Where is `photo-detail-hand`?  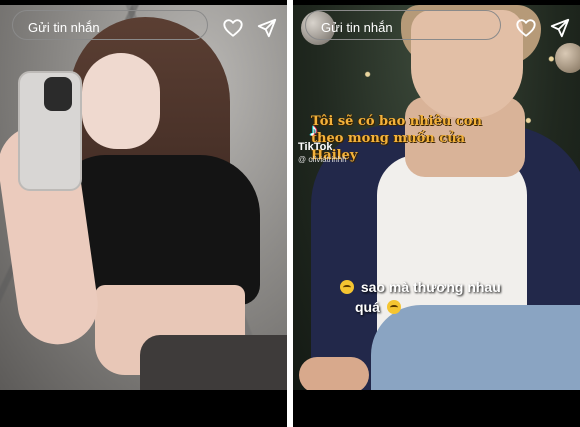 photo-detail-hand is located at coordinates (334, 373).